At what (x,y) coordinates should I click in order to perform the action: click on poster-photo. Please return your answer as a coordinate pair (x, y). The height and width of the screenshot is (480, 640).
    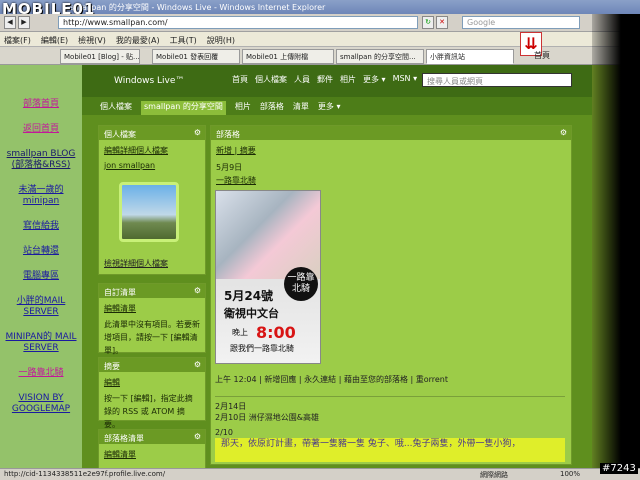
    Looking at the image, I should click on (268, 235).